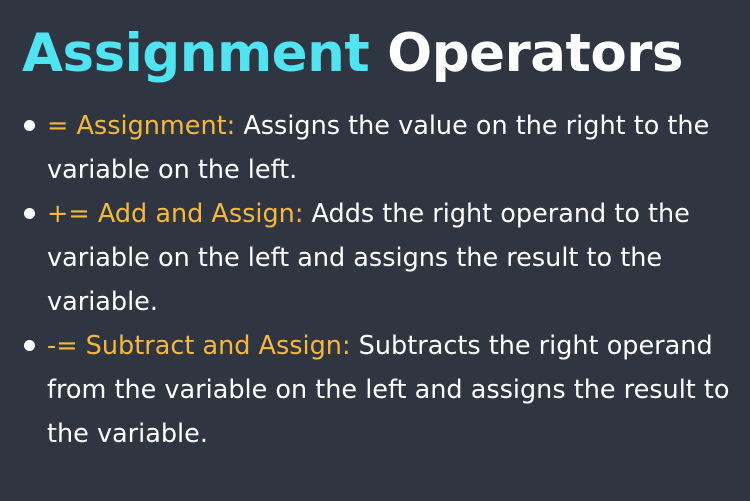  What do you see at coordinates (199, 346) in the screenshot?
I see `bullet-term: -= Subtract and Assign:` at bounding box center [199, 346].